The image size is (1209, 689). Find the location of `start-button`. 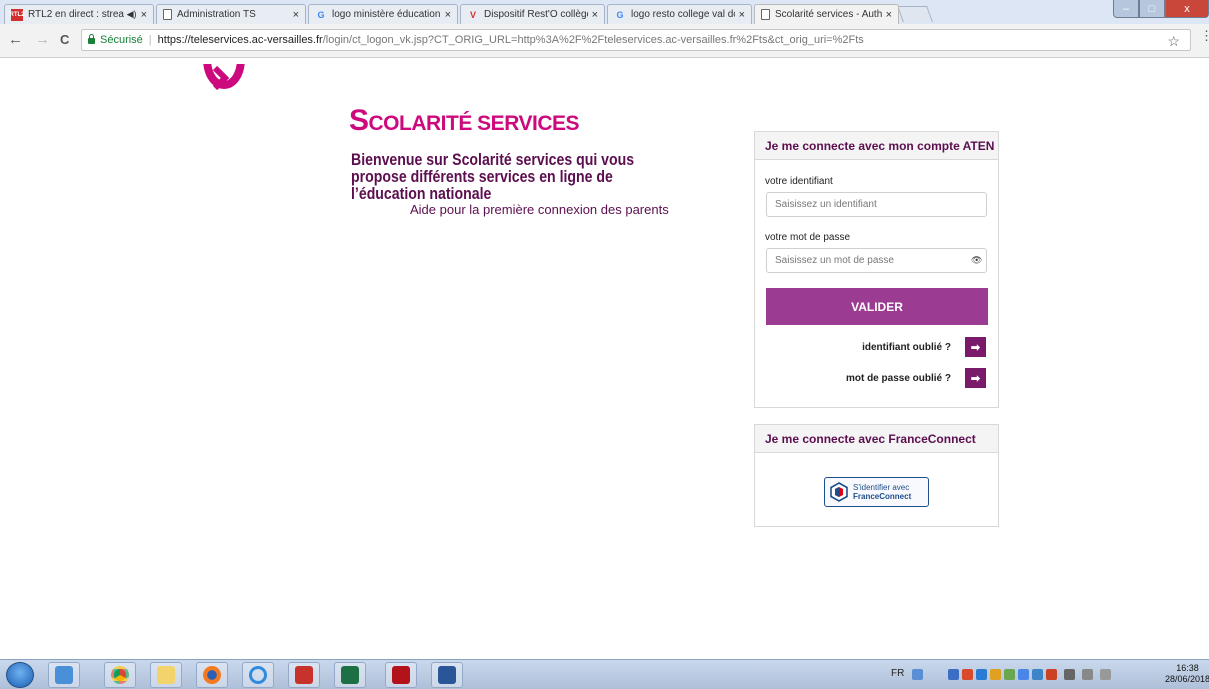

start-button is located at coordinates (20, 675).